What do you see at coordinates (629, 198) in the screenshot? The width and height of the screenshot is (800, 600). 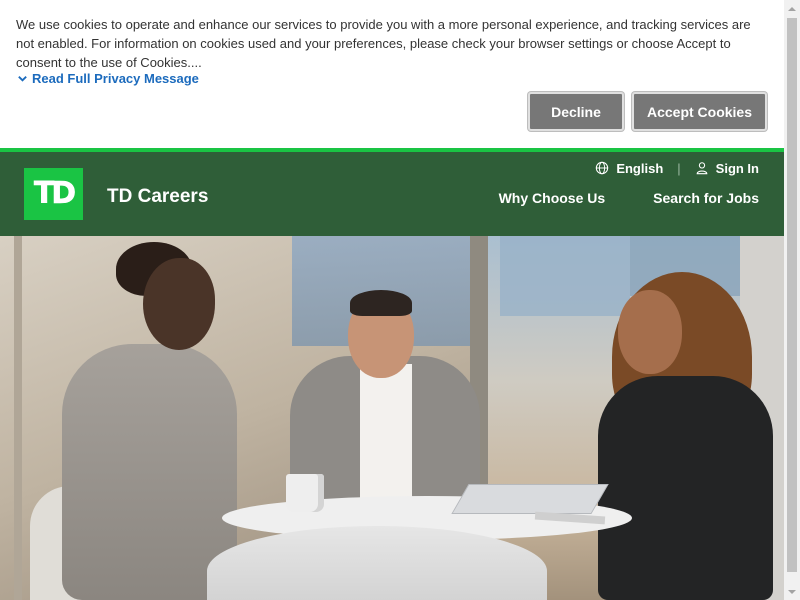 I see `main-nav: Why Choose Us Search for Jobs` at bounding box center [629, 198].